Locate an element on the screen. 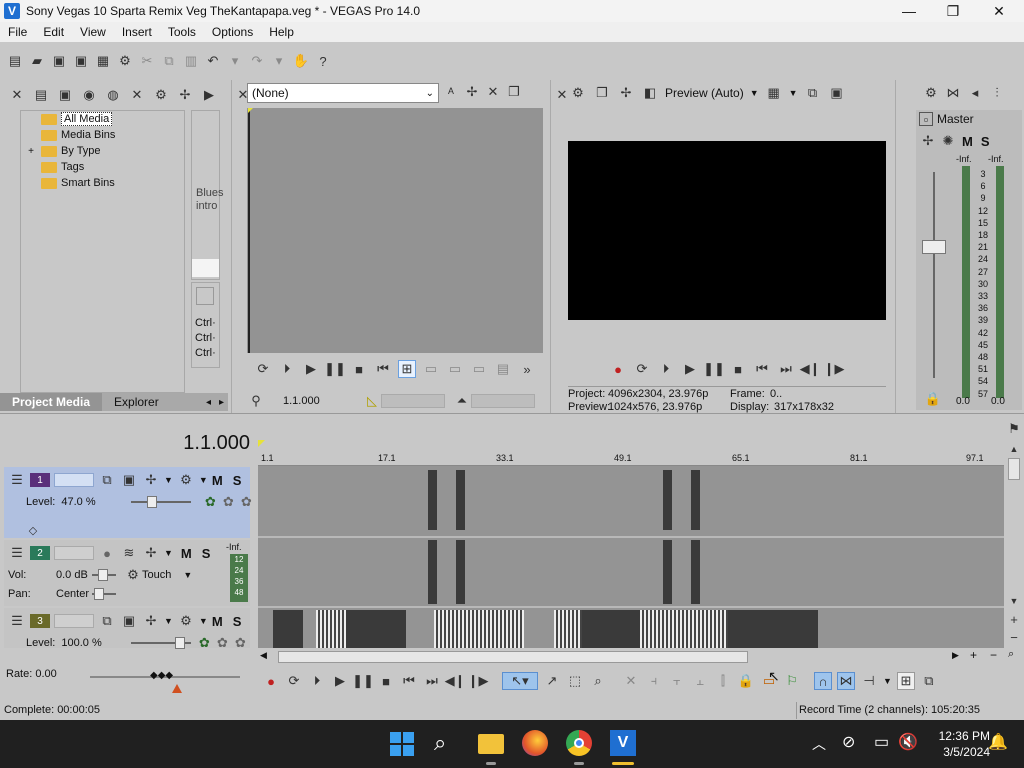 This screenshot has height=768, width=1024. scroll-up-icon: ▲ is located at coordinates (1014, 449).